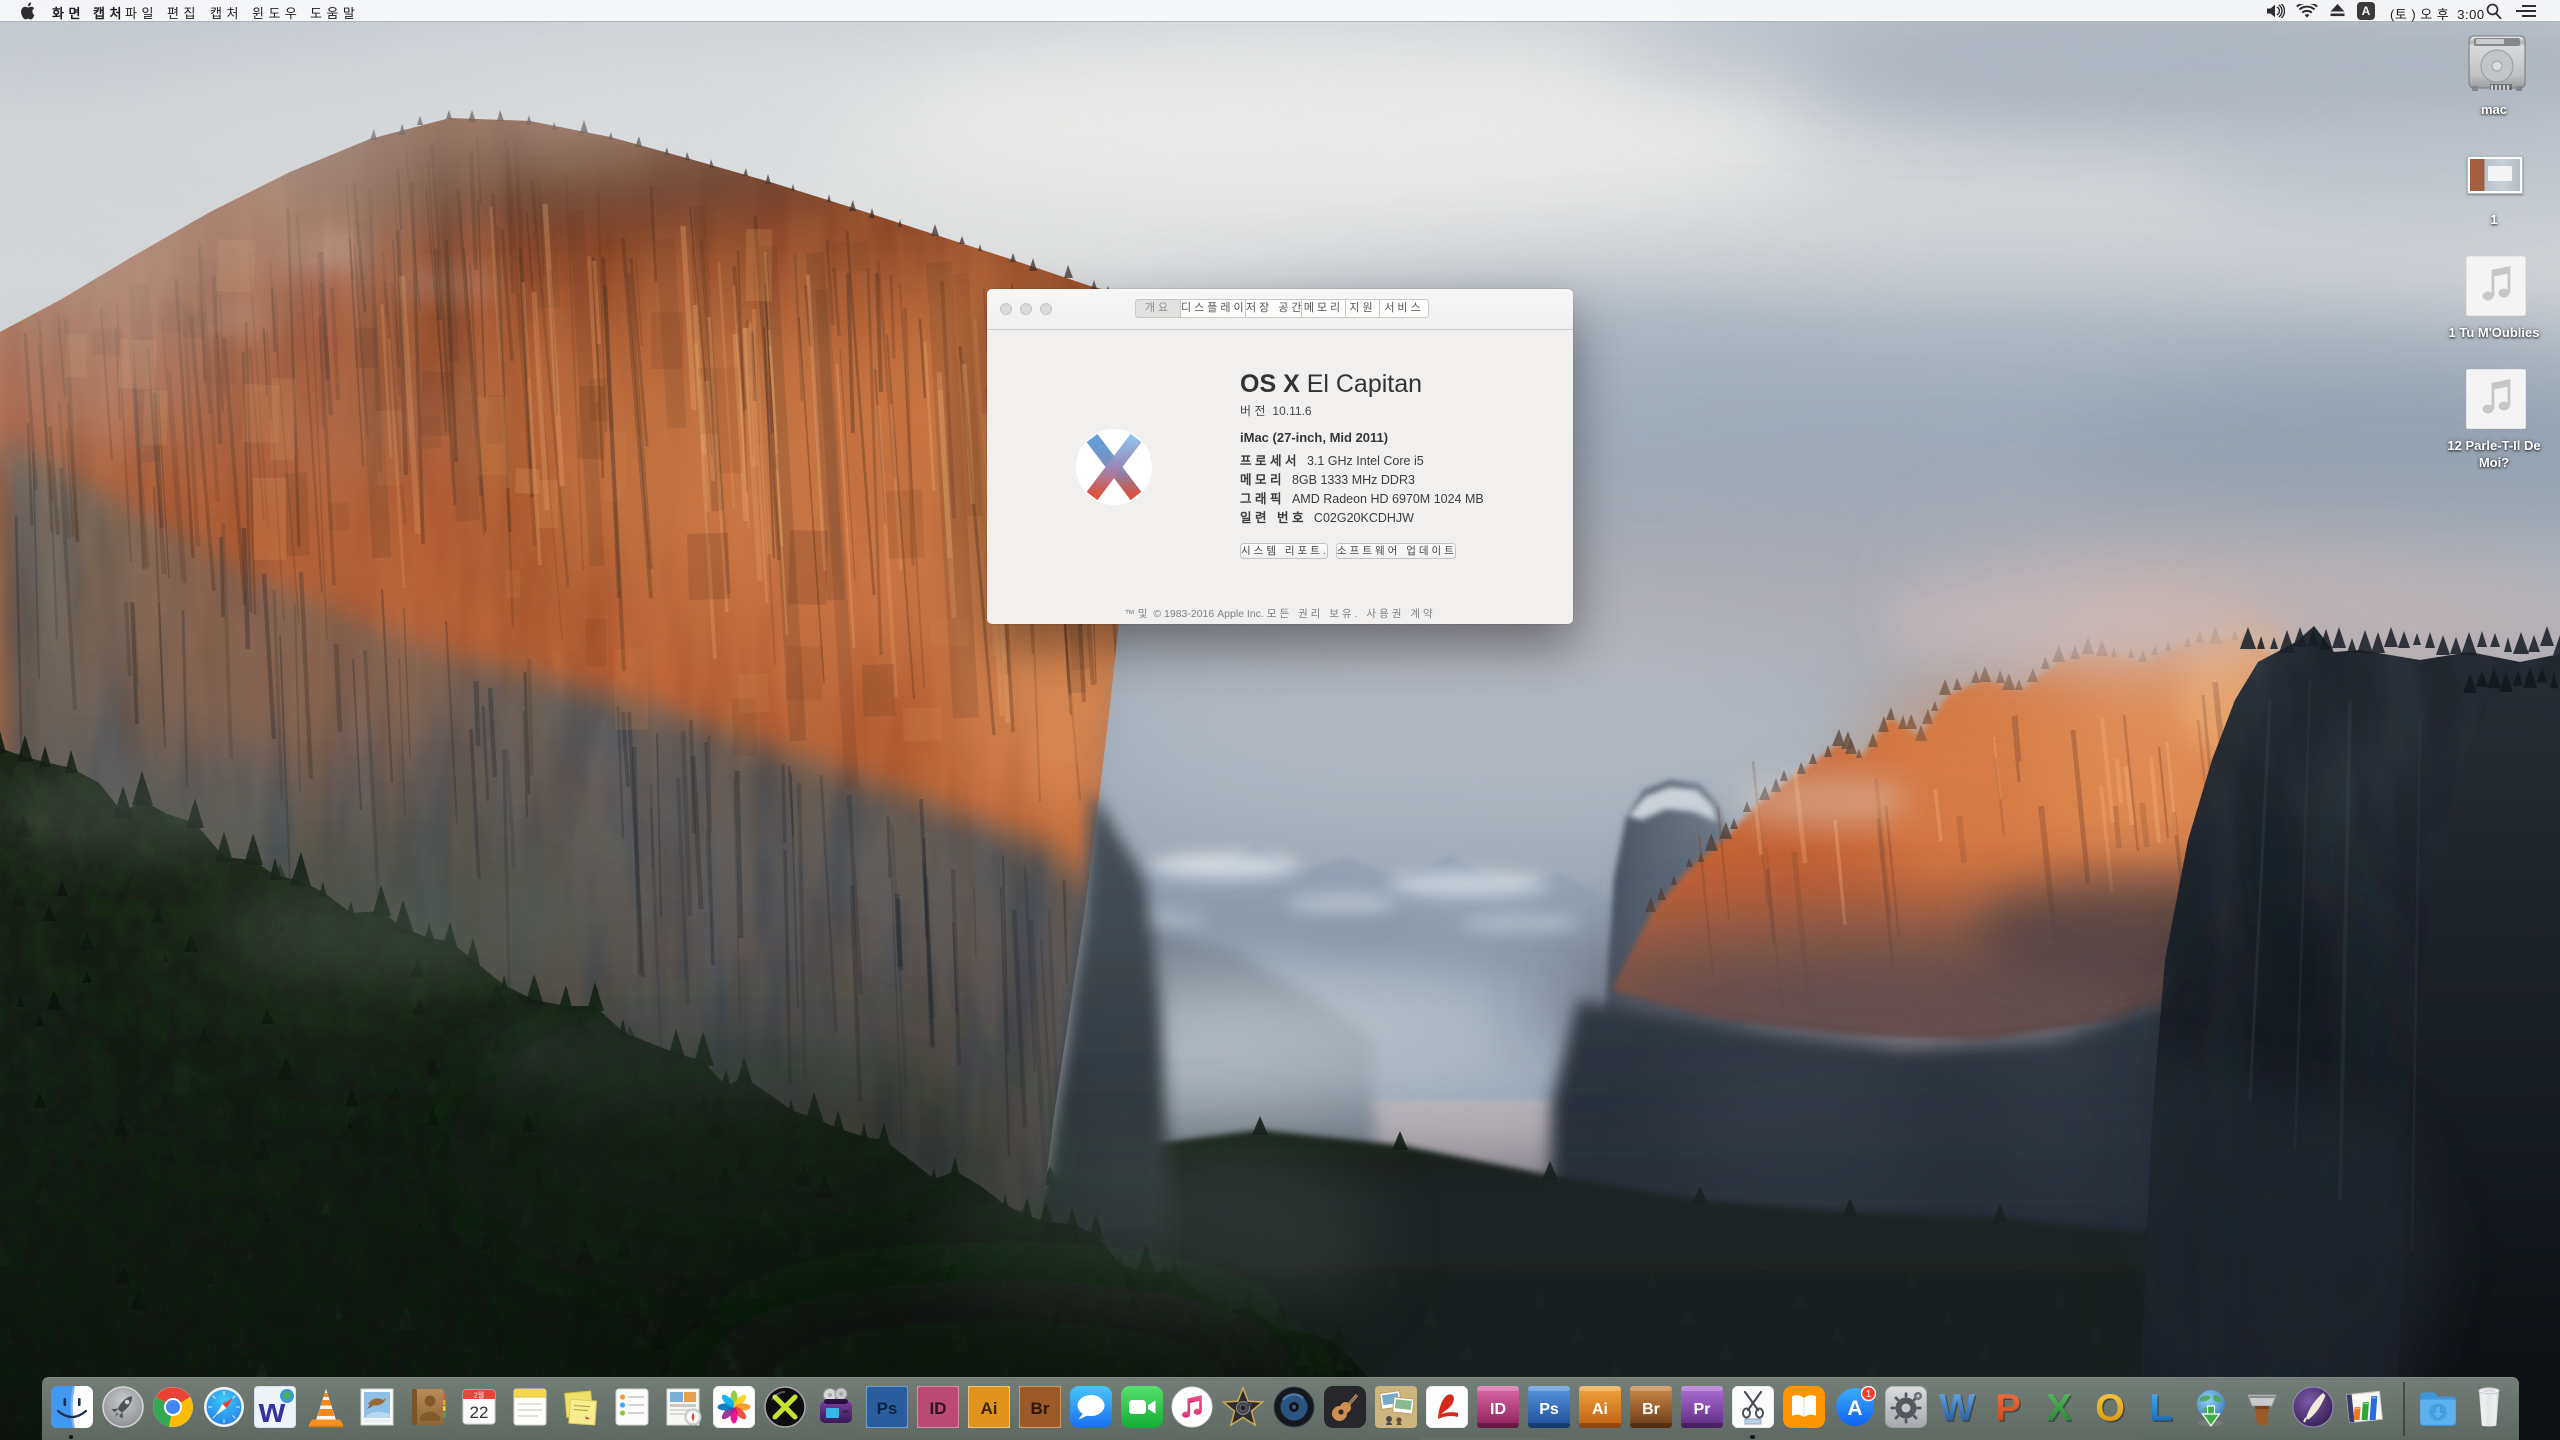  Describe the element at coordinates (1869, 1394) in the screenshot. I see `svg-text: 1` at that location.